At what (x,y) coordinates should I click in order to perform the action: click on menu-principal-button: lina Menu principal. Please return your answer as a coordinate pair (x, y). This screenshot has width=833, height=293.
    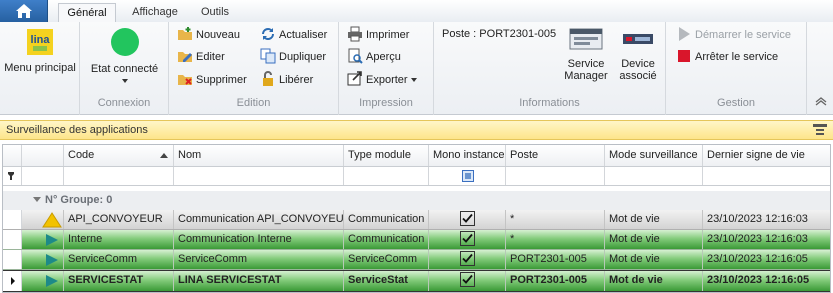
    Looking at the image, I should click on (40, 51).